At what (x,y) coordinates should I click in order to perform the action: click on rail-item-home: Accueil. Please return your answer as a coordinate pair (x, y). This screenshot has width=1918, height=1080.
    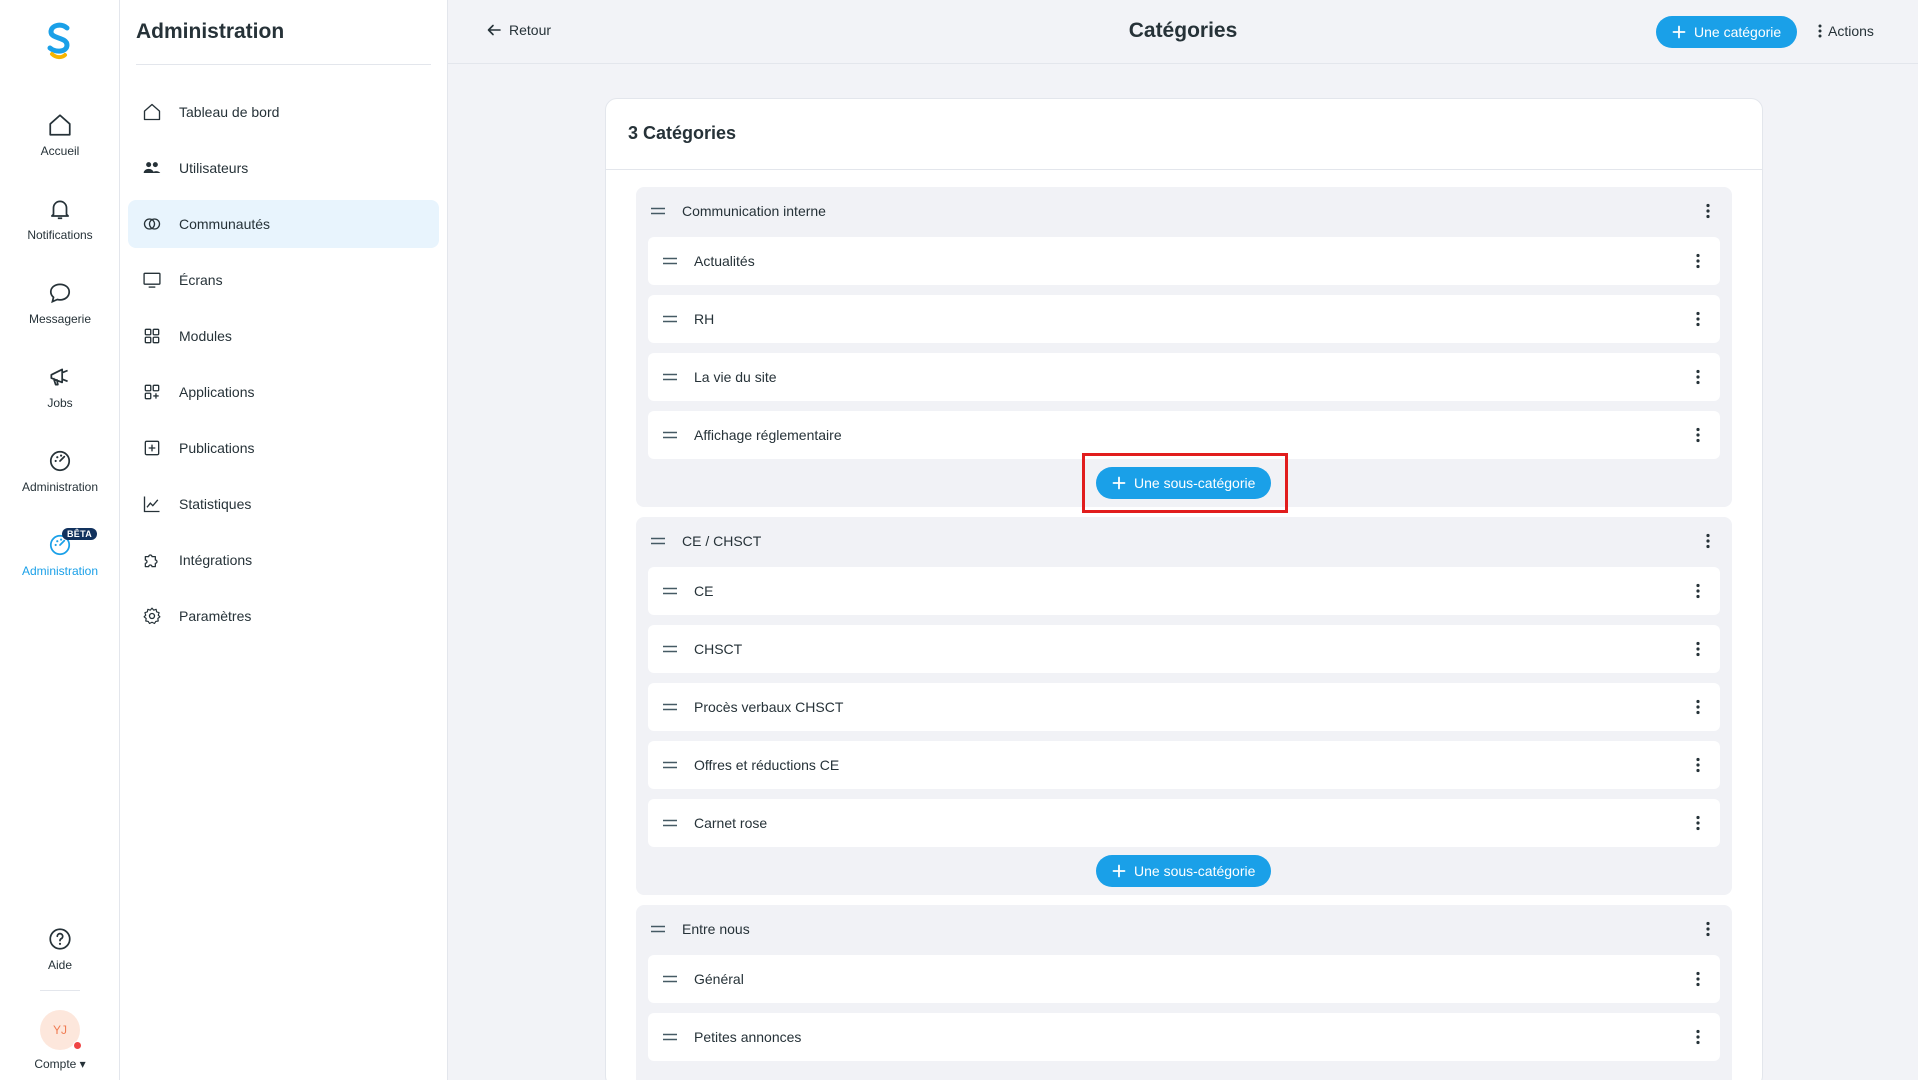
    Looking at the image, I should click on (60, 135).